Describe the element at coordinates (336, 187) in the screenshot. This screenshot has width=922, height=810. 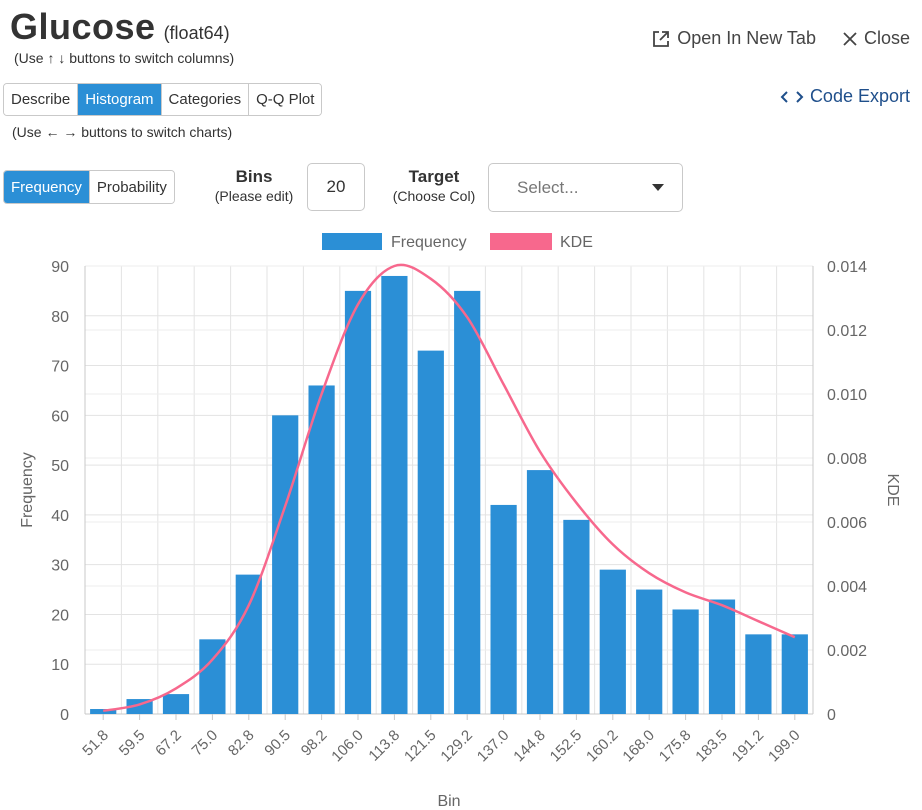
I see `bins-input` at that location.